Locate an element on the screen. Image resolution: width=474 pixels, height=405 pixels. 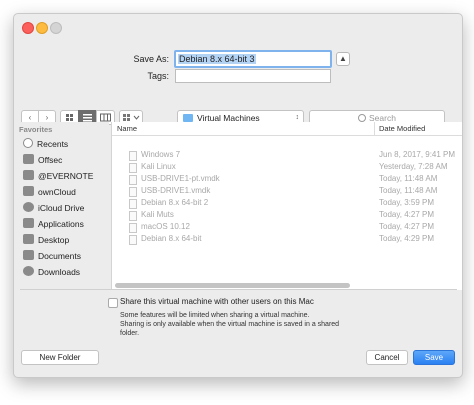
column-divider is located at coordinates (374, 128).